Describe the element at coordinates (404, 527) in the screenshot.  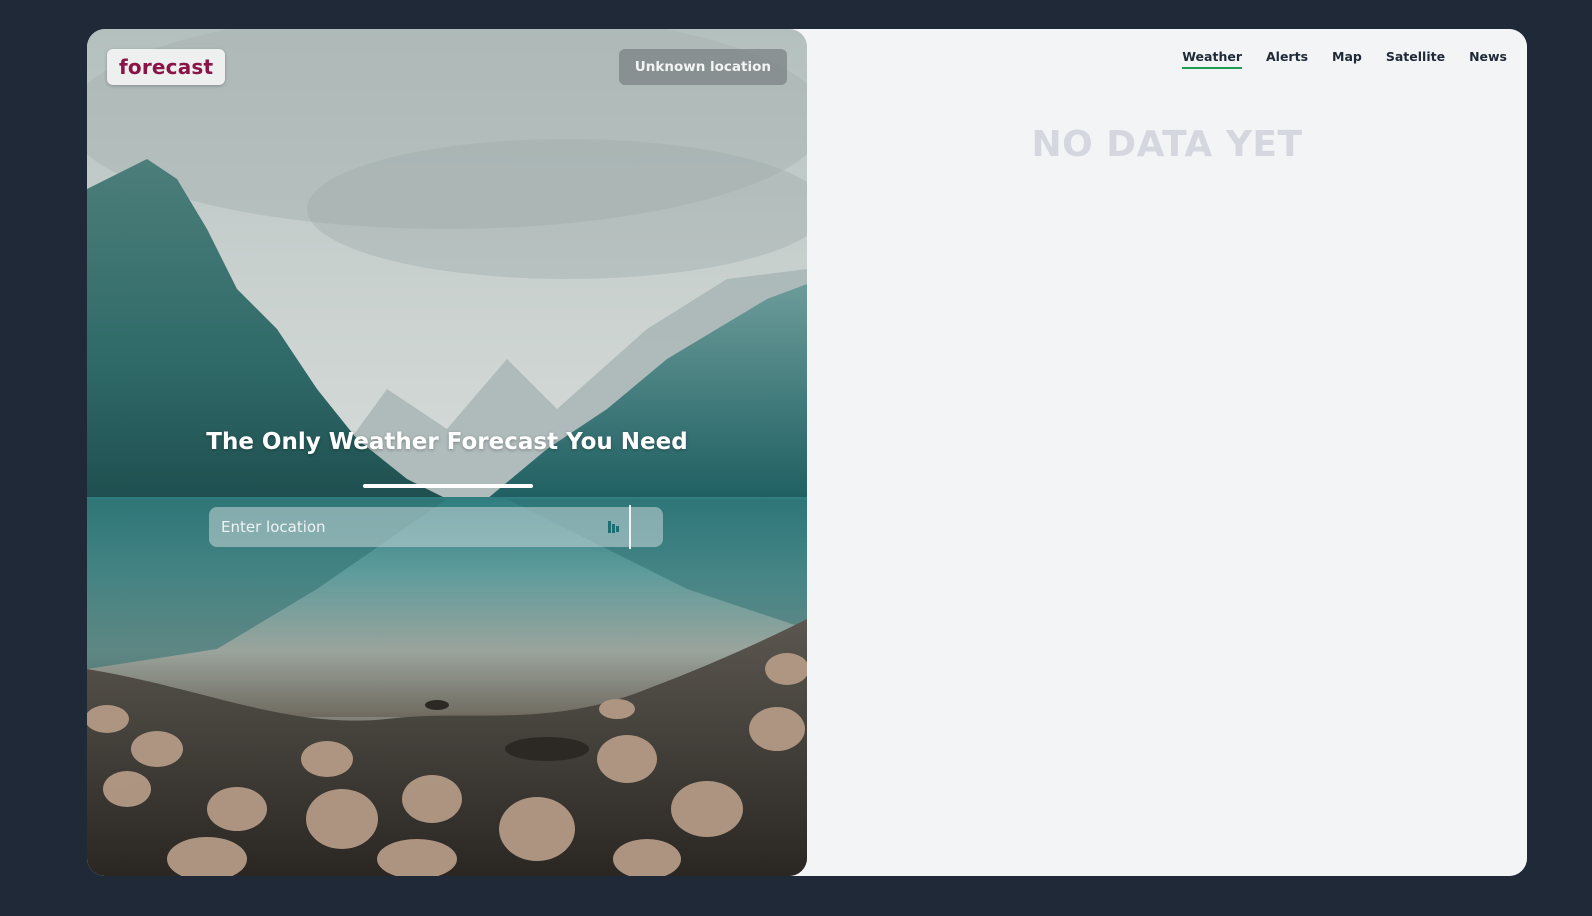
I see `location-search-input` at that location.